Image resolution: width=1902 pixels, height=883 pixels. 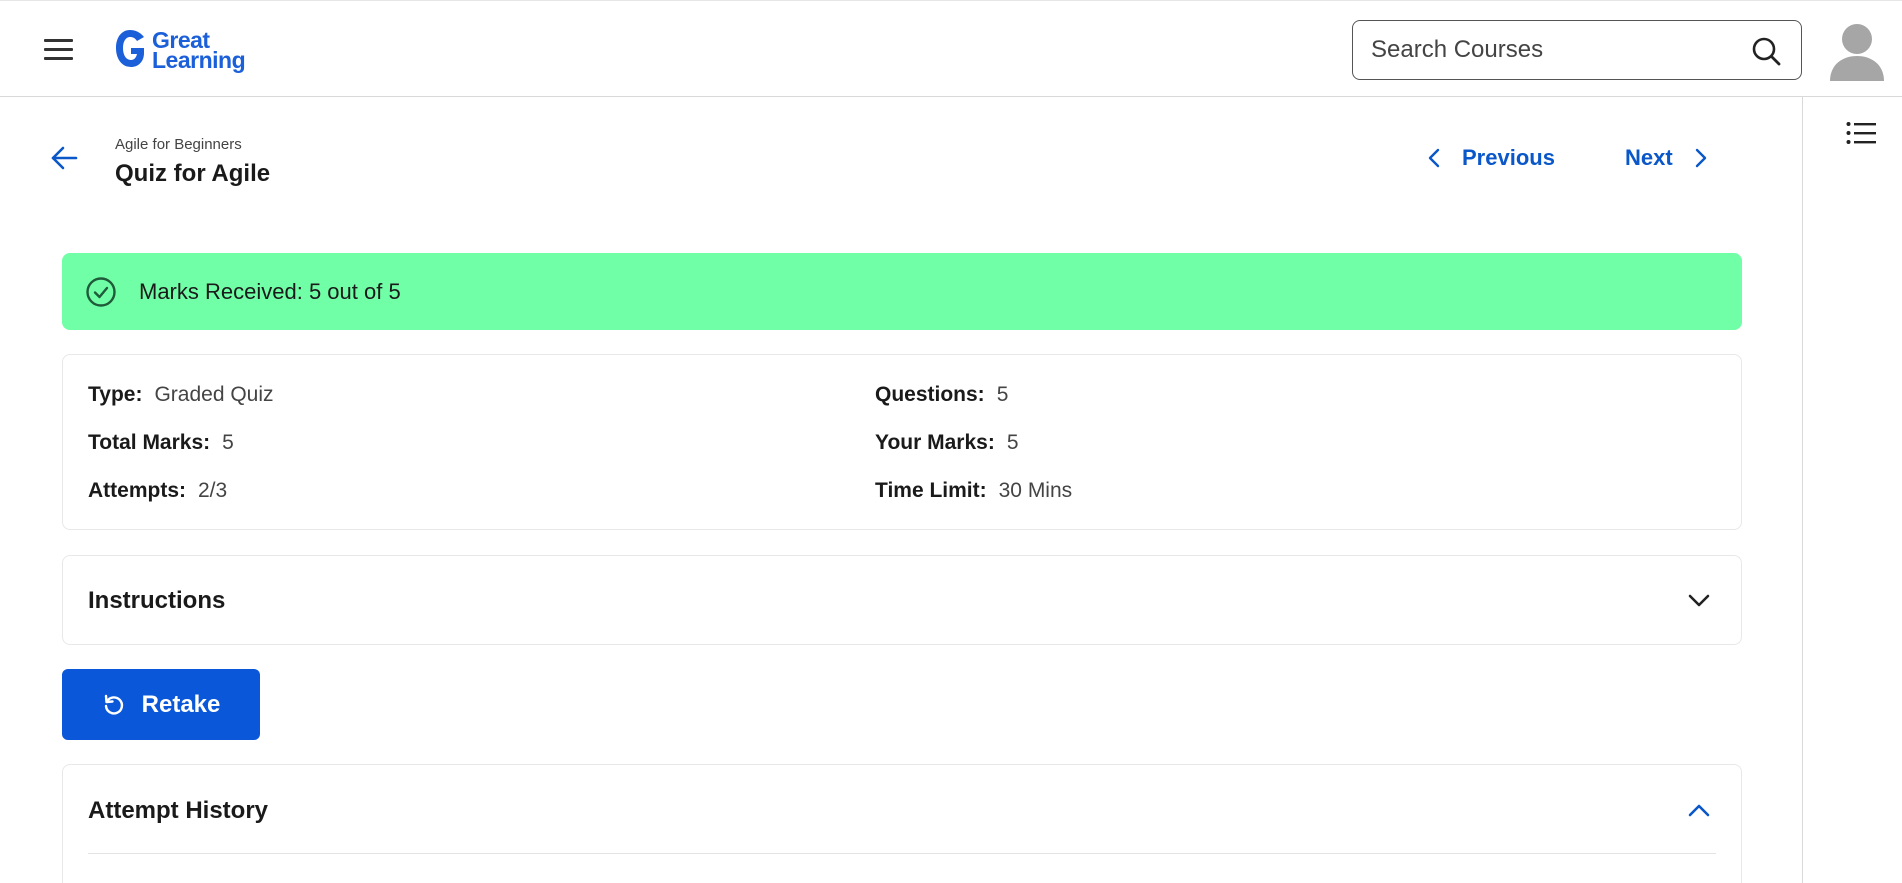 What do you see at coordinates (902, 291) in the screenshot?
I see `marks-received-banner: Marks Received: 5 out of 5` at bounding box center [902, 291].